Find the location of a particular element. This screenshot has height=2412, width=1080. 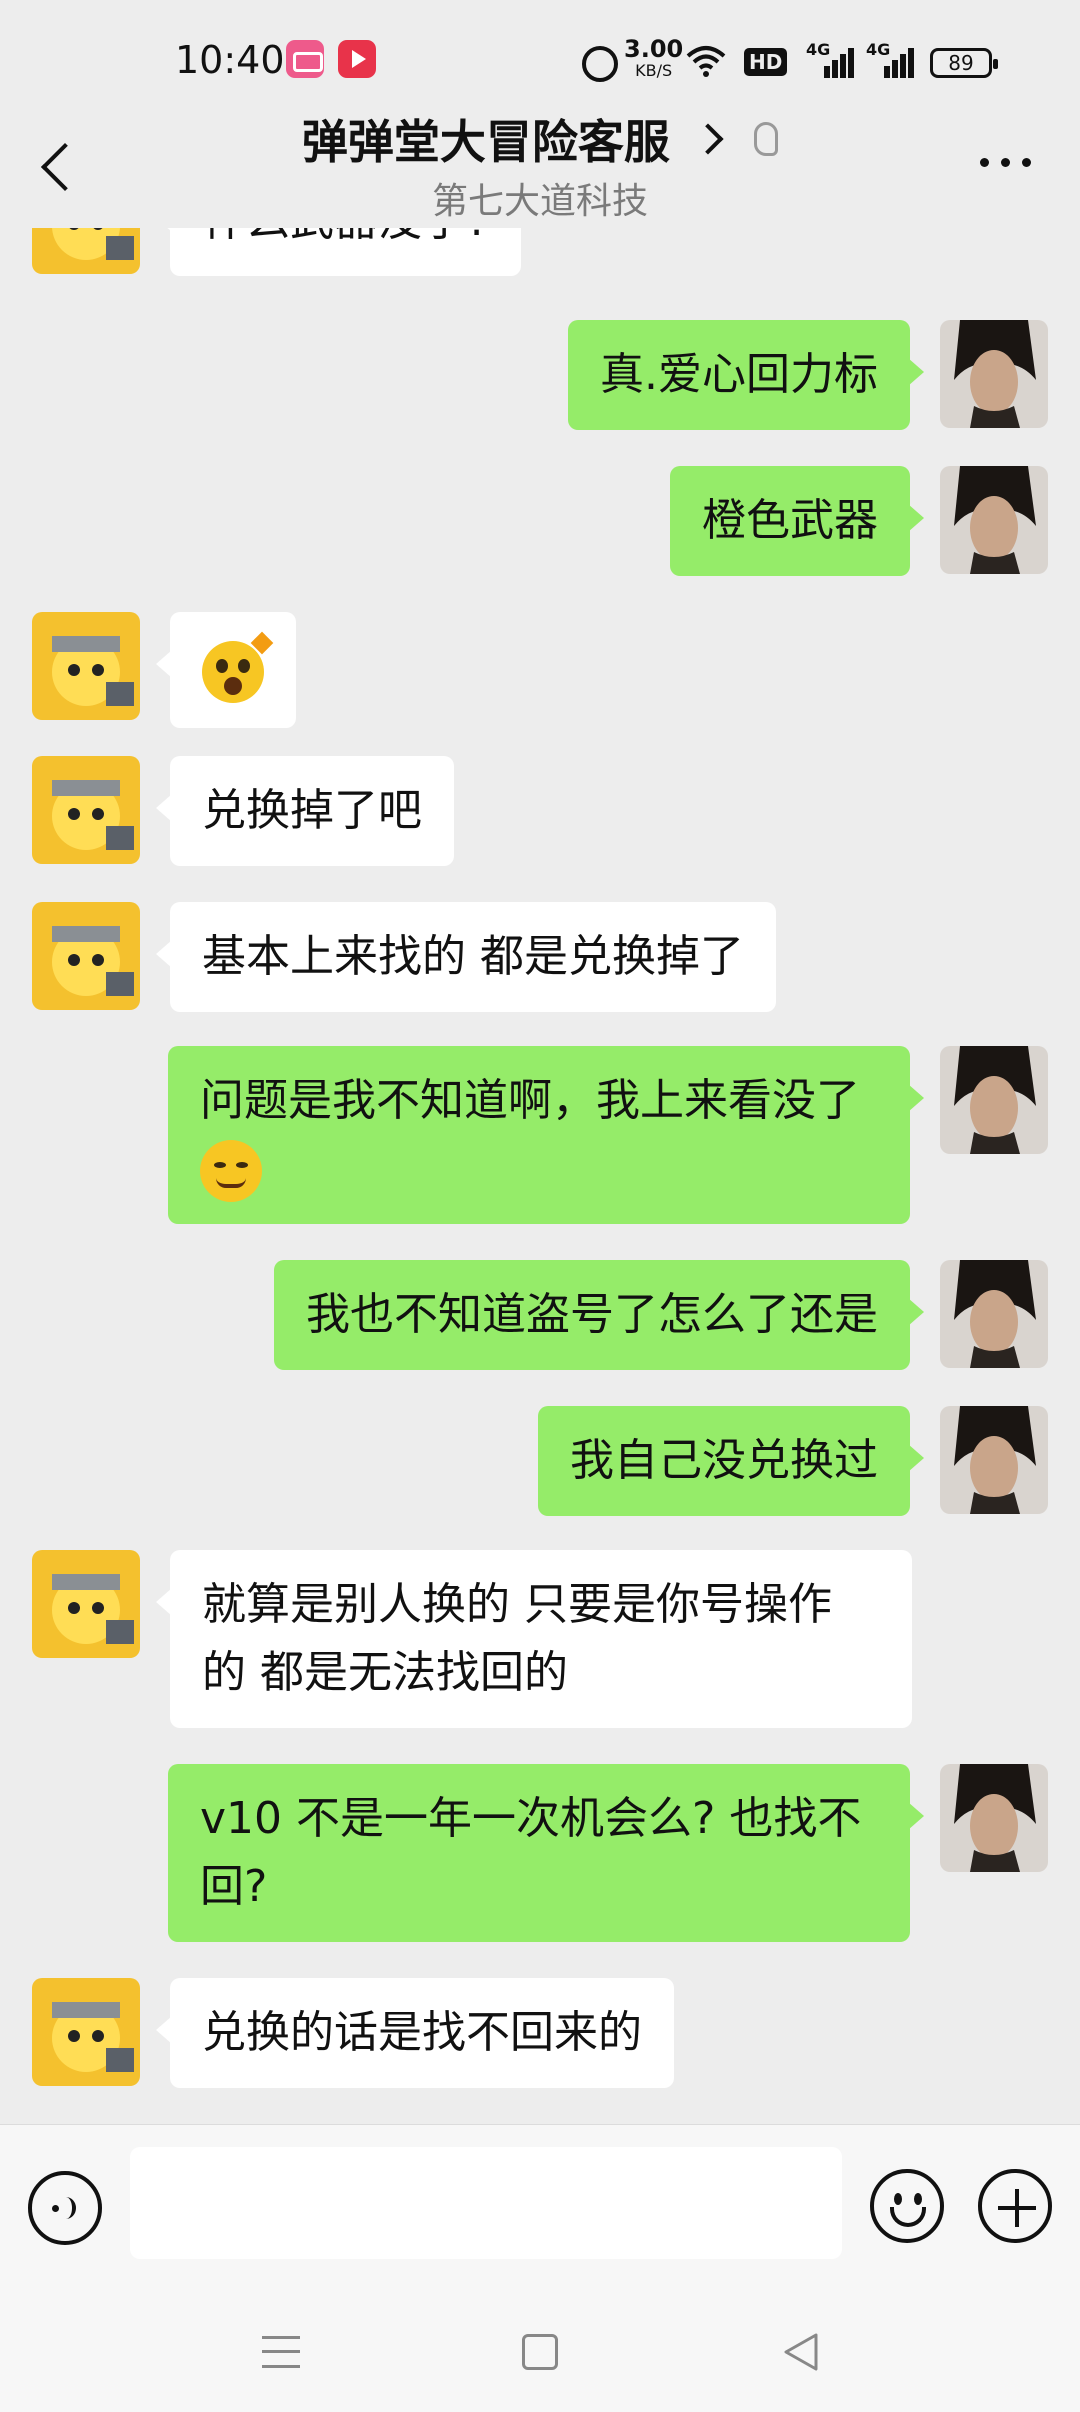

signal2-label: 4G is located at coordinates (878, 49).